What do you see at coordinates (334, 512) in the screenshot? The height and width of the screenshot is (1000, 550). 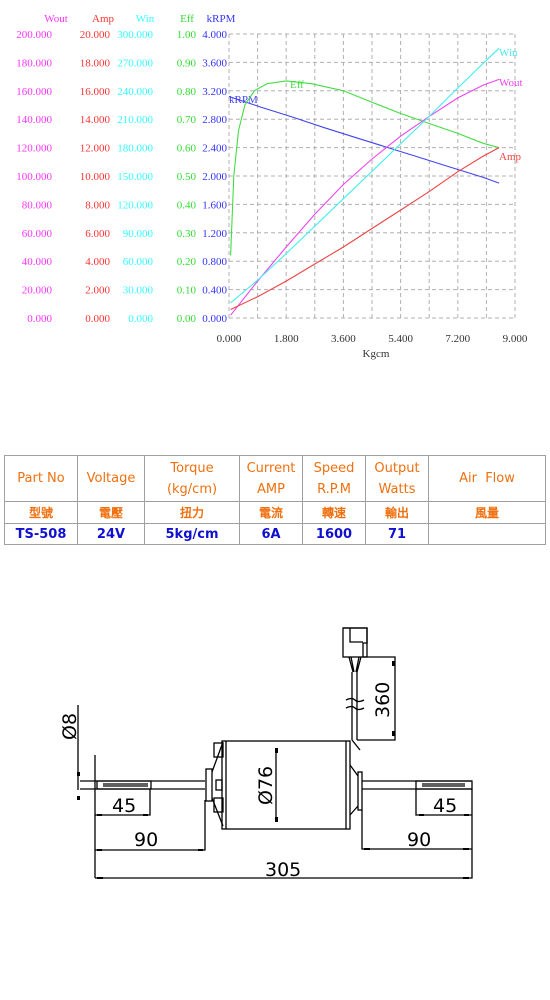 I see `cn-header: 轉速` at bounding box center [334, 512].